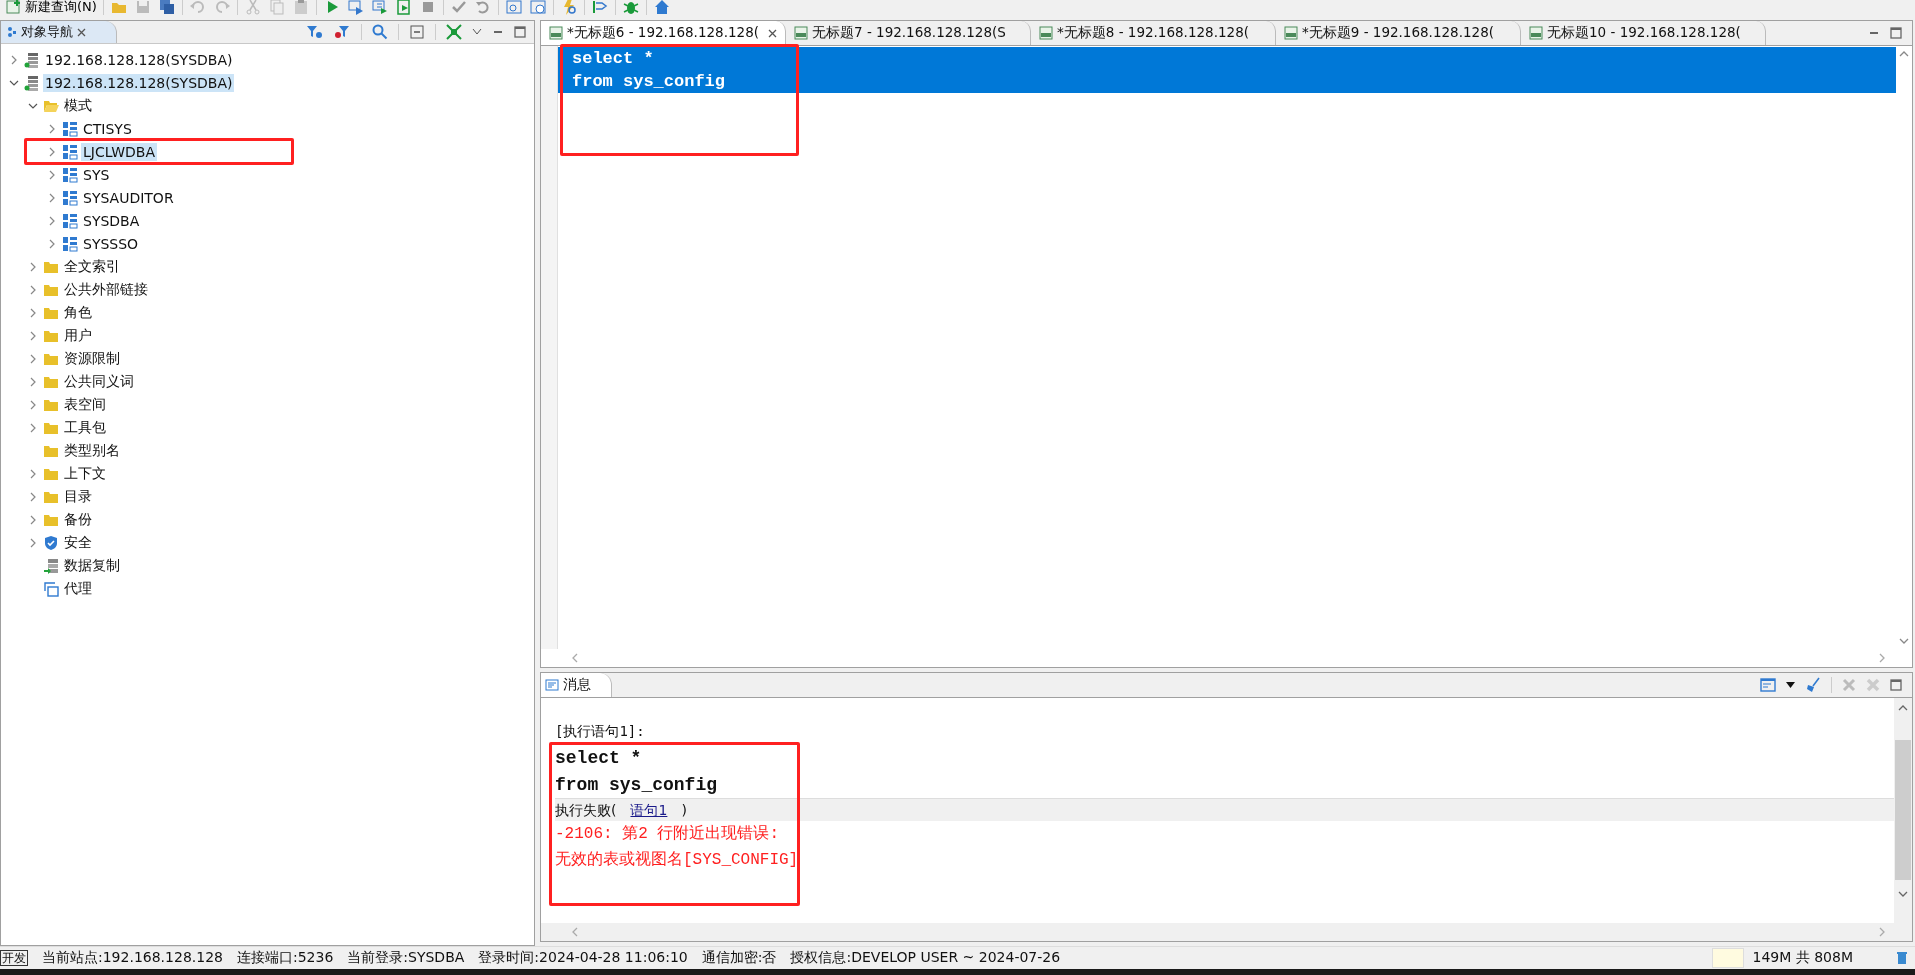 The height and width of the screenshot is (975, 1915). Describe the element at coordinates (1768, 685) in the screenshot. I see `message-view-icon` at that location.